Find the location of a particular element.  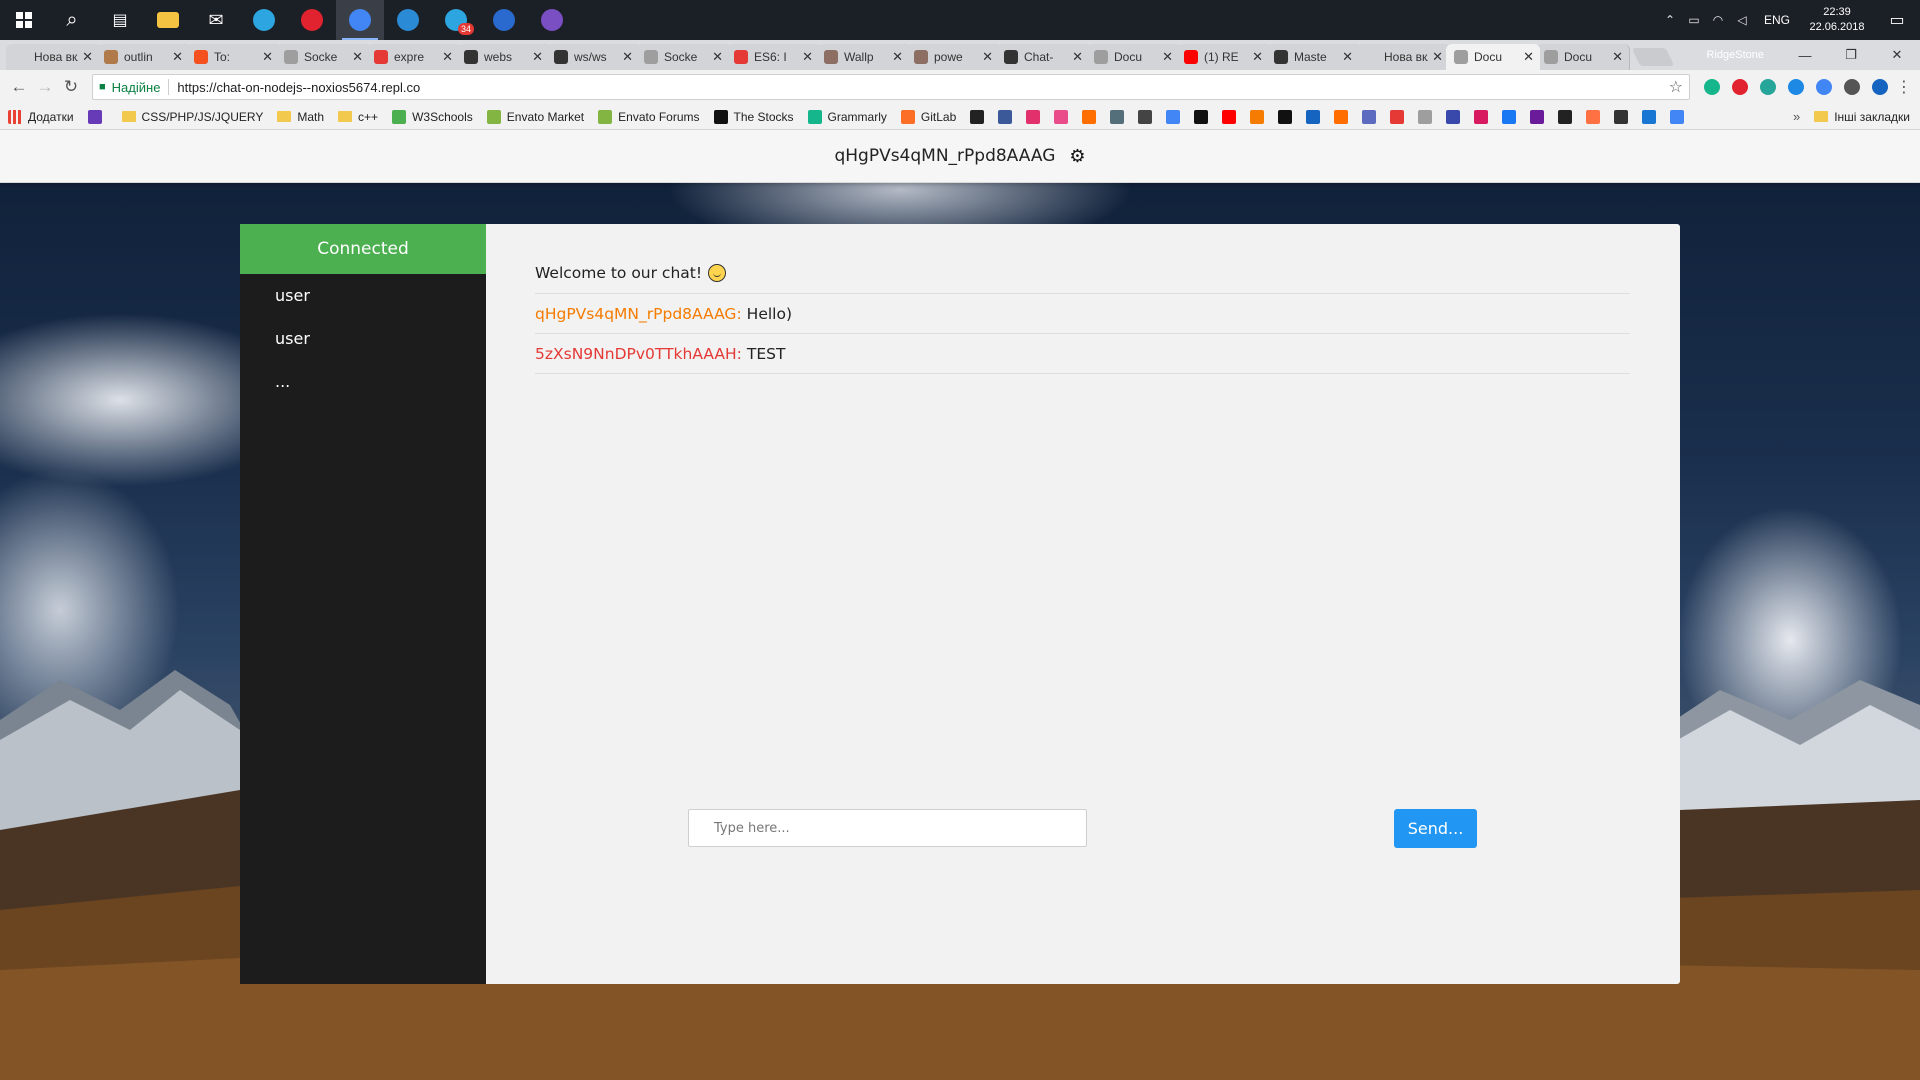

battery-icon: ▭ is located at coordinates (1694, 20).